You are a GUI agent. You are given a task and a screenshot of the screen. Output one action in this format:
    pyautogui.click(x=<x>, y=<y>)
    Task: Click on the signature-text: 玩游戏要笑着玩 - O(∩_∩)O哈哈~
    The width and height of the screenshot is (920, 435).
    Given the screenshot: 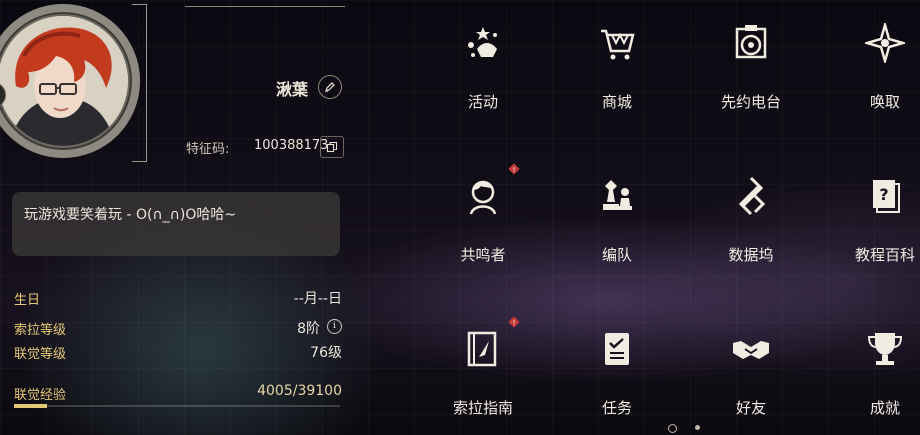 What is the action you would take?
    pyautogui.click(x=130, y=215)
    